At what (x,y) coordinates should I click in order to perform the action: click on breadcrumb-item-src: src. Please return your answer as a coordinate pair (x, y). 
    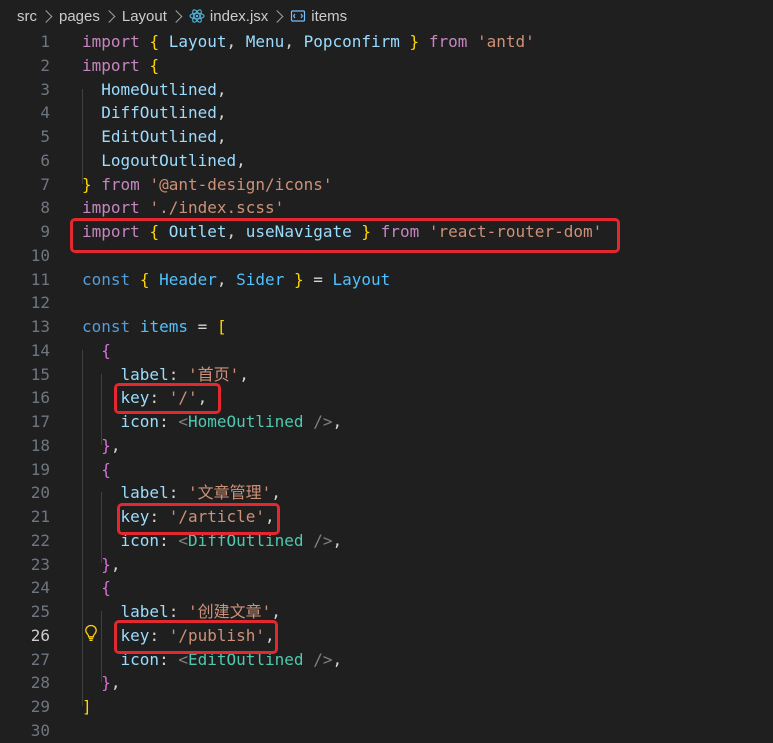
    Looking at the image, I should click on (27, 16).